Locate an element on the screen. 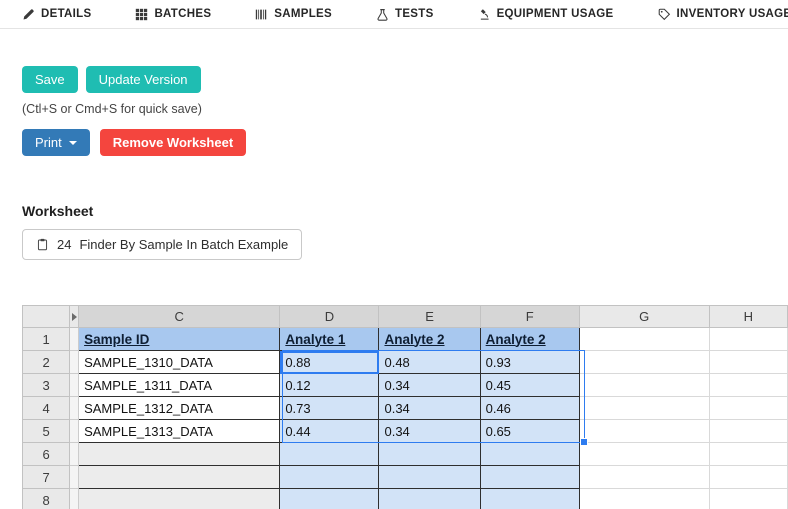  grid-cell: 0.73 is located at coordinates (329, 408).